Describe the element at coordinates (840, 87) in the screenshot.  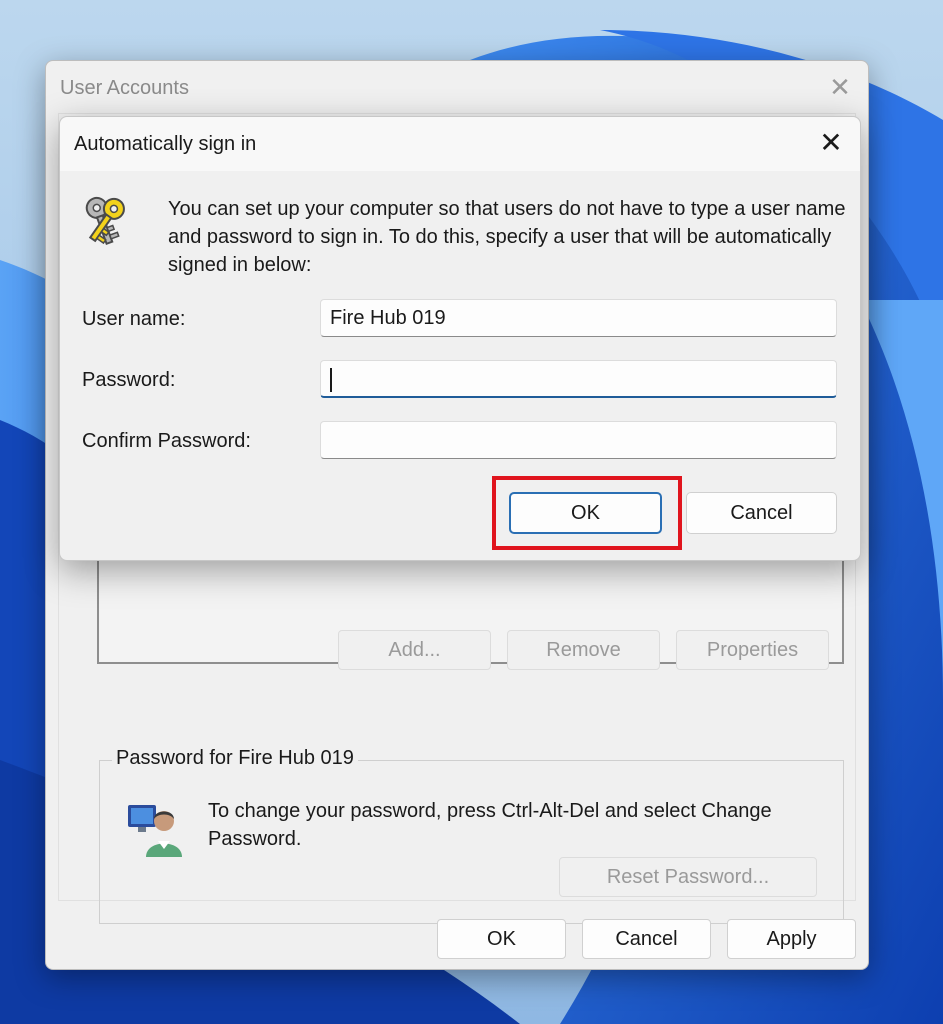
I see `user-accounts-close-icon: ✕` at that location.